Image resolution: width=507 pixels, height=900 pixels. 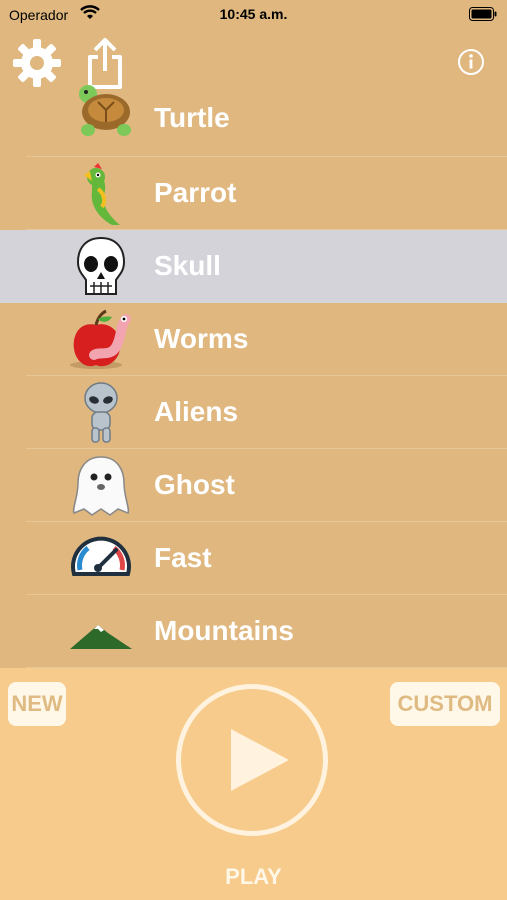 What do you see at coordinates (253, 339) in the screenshot?
I see `list-item-worms: Worms` at bounding box center [253, 339].